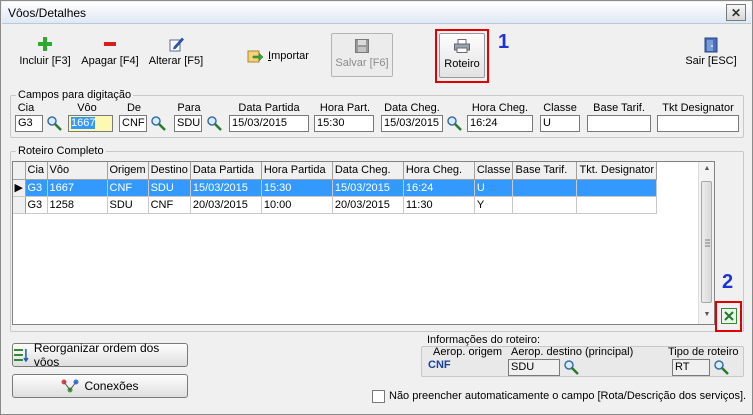 Image resolution: width=753 pixels, height=415 pixels. I want to click on delete-button: Apagar [F4], so click(110, 51).